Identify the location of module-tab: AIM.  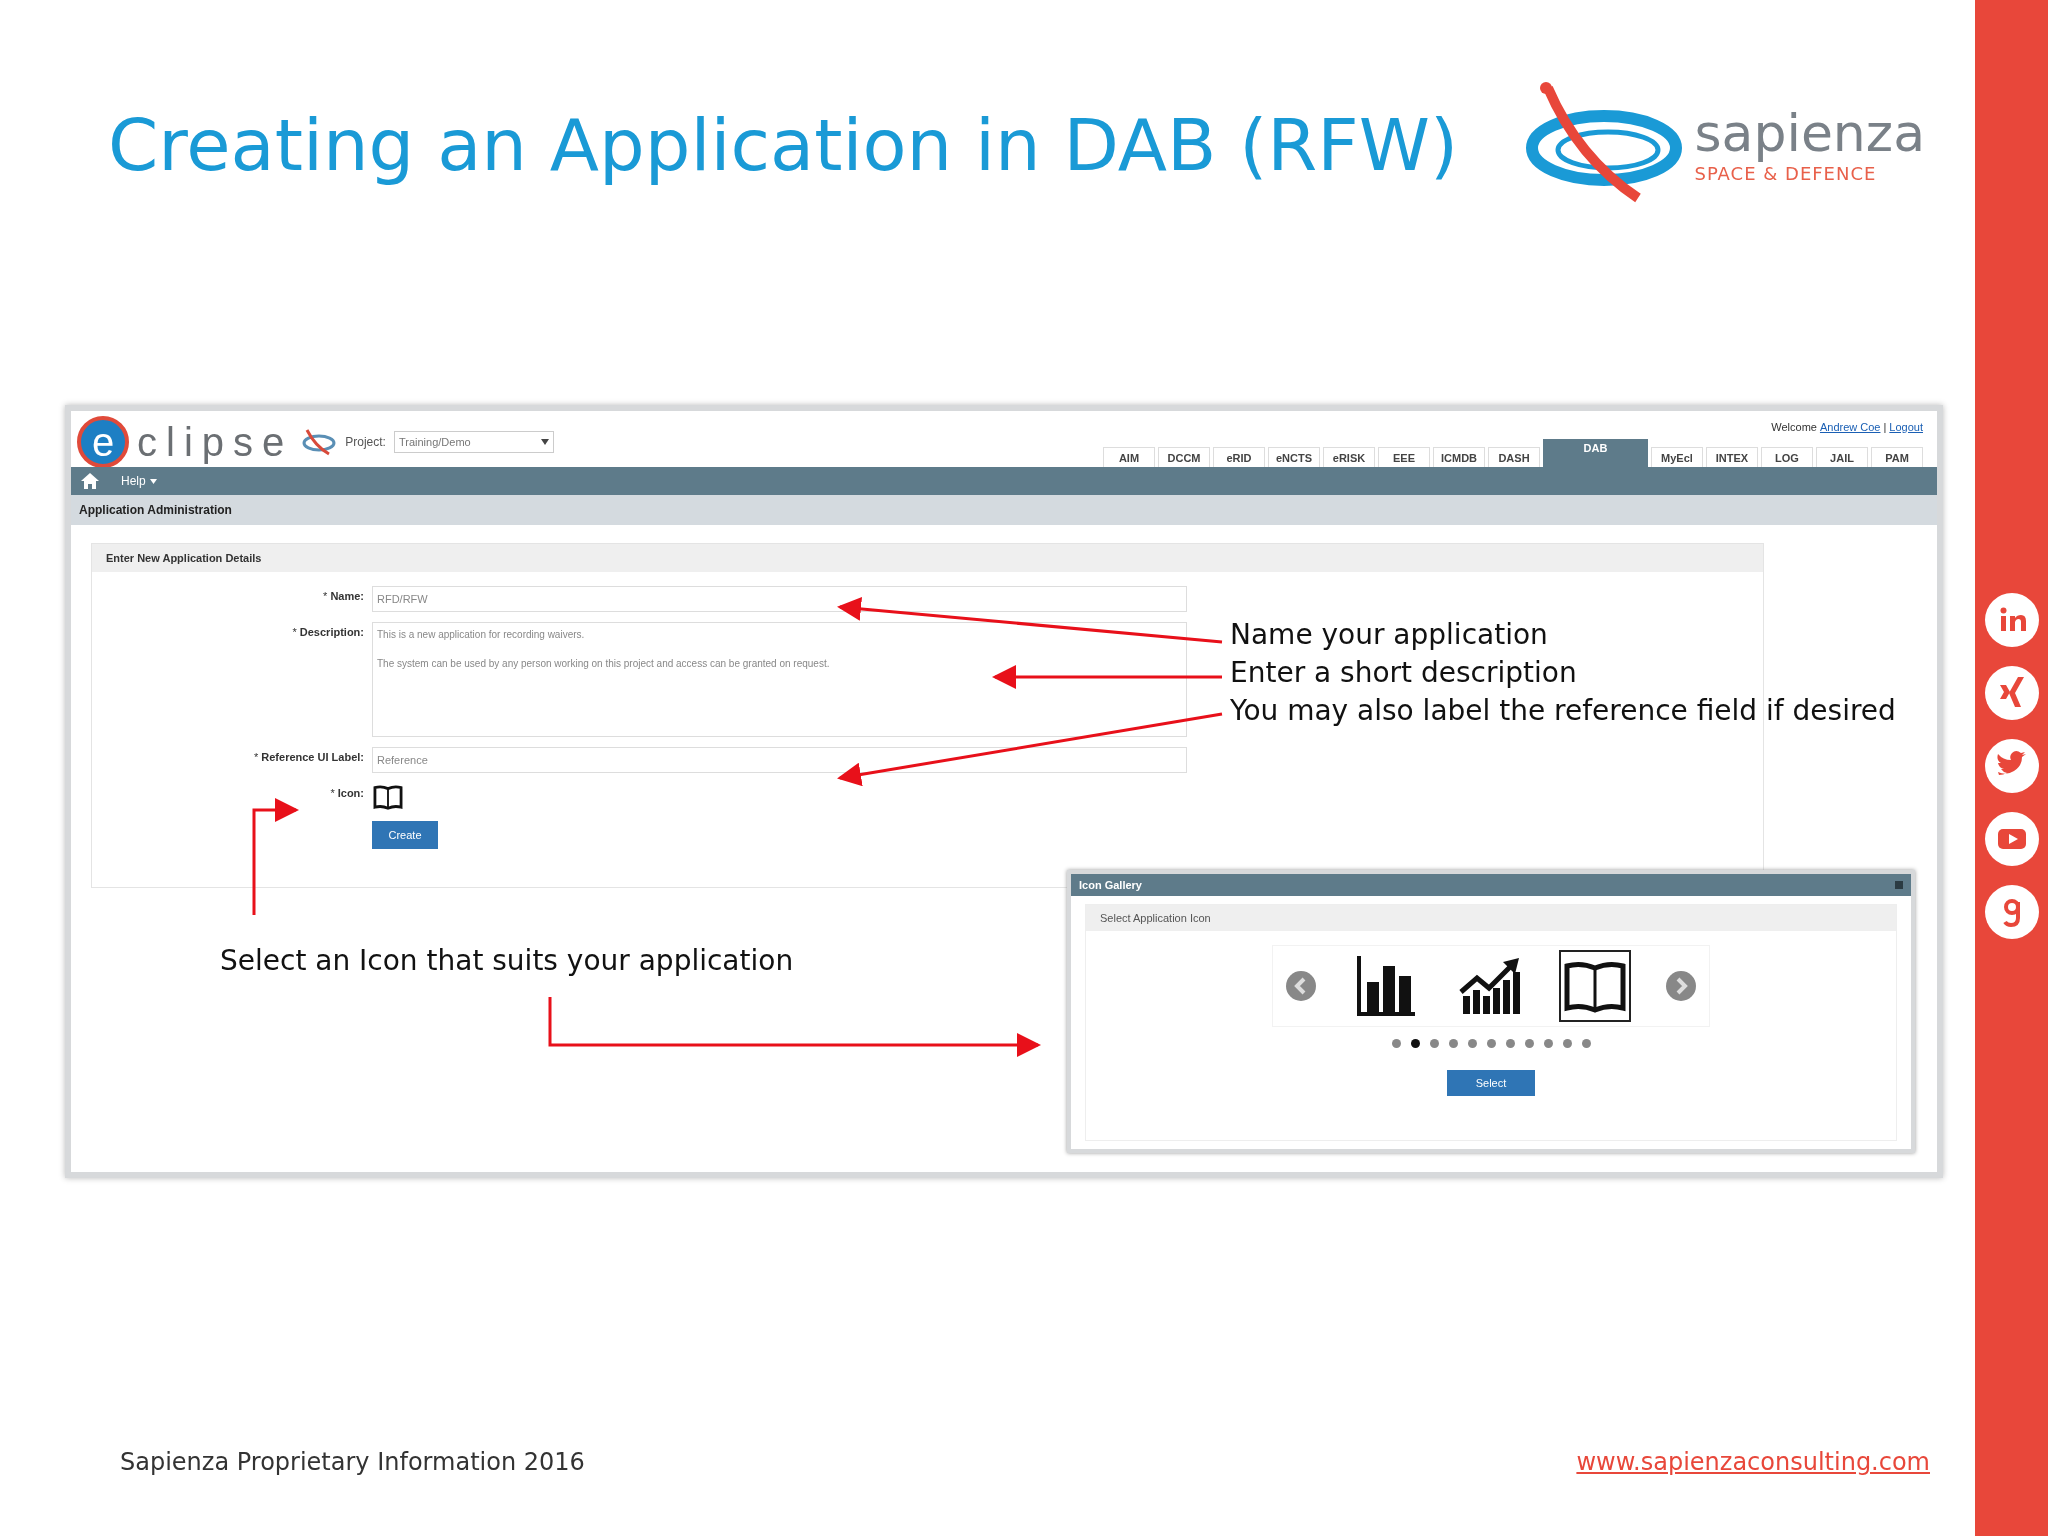
(1129, 457).